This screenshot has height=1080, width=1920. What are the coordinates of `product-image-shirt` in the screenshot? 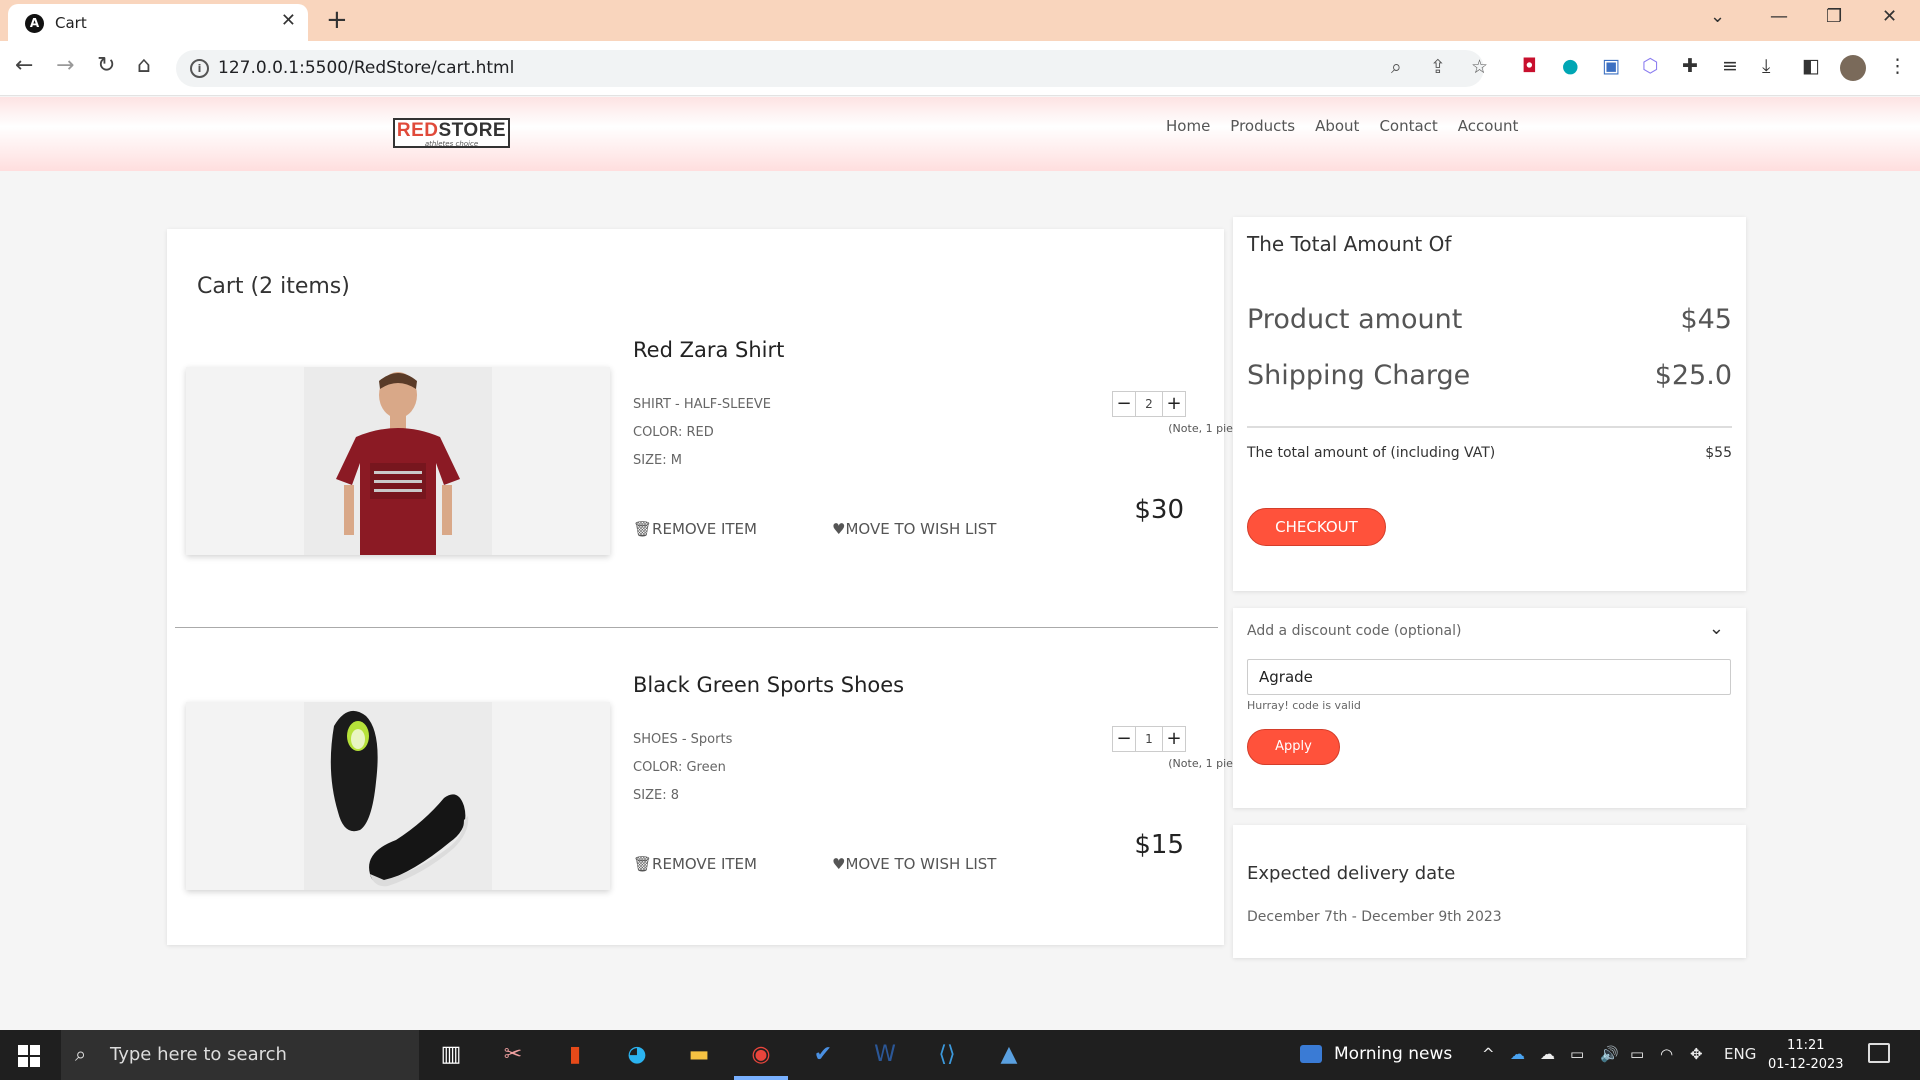 It's located at (398, 461).